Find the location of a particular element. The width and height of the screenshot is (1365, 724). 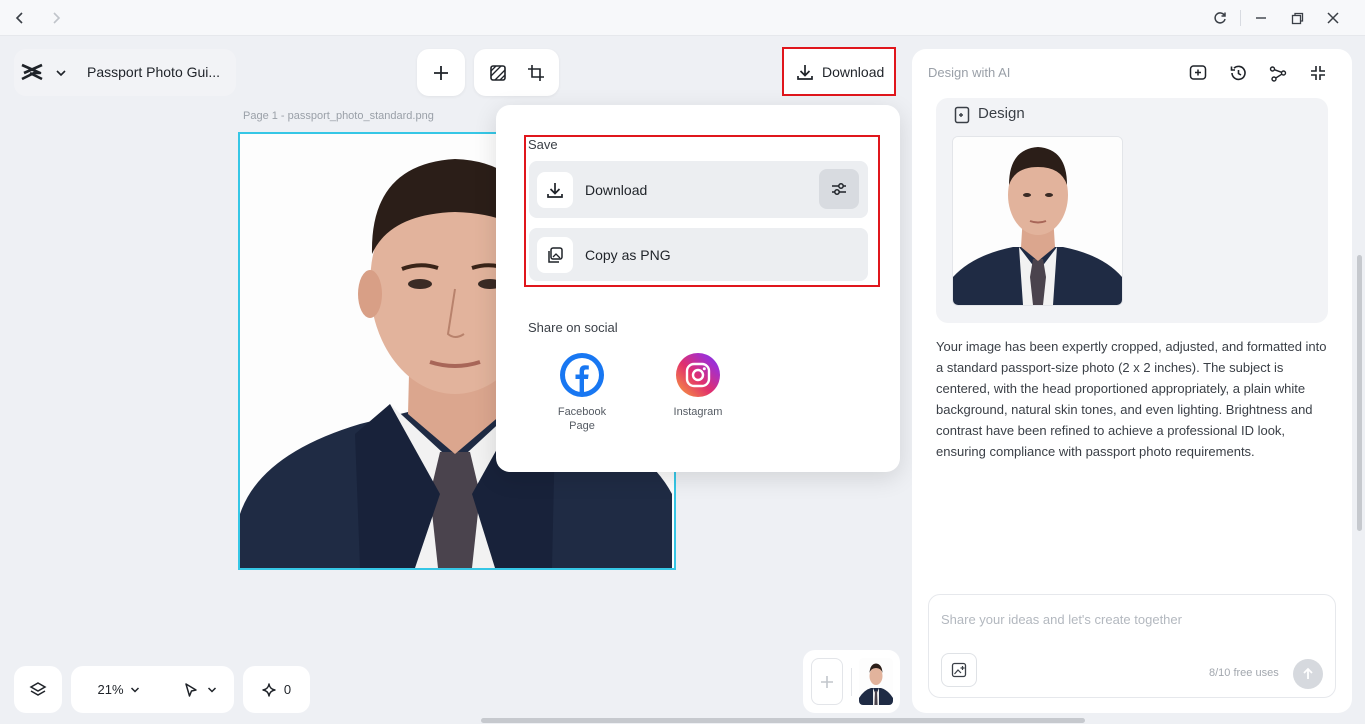

add-page-button is located at coordinates (827, 681).